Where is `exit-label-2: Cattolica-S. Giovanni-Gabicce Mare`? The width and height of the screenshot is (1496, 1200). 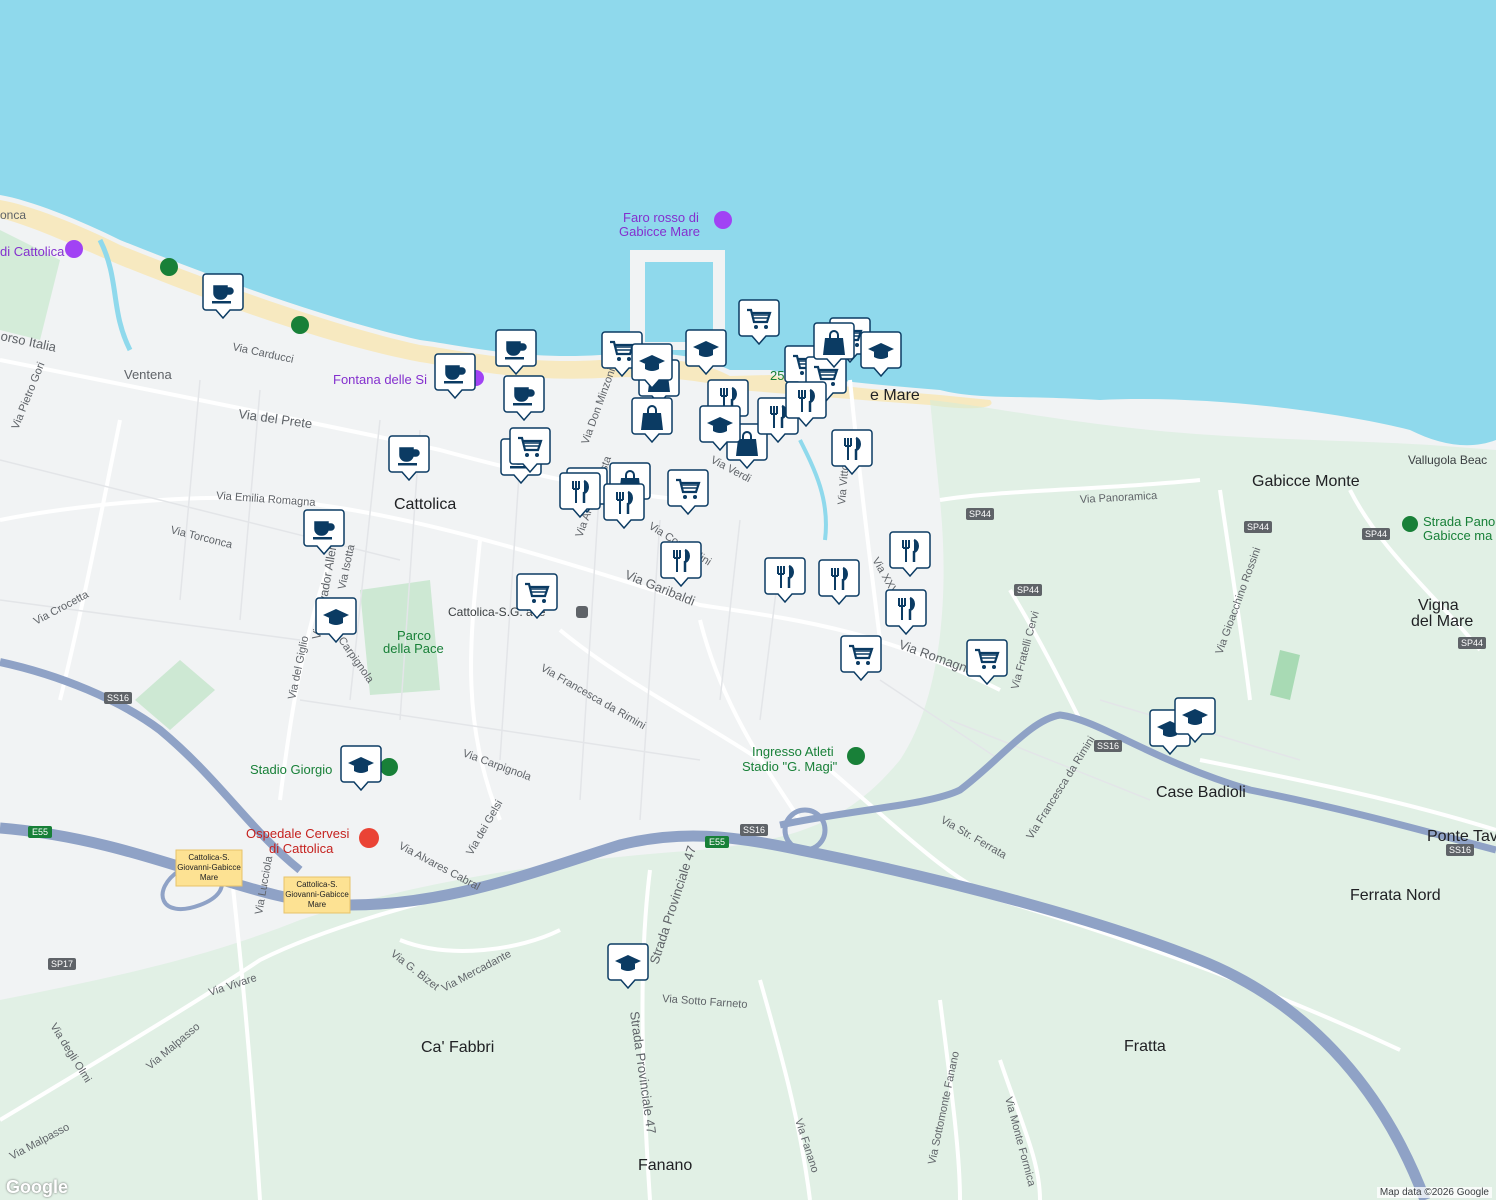 exit-label-2: Cattolica-S. Giovanni-Gabicce Mare is located at coordinates (317, 895).